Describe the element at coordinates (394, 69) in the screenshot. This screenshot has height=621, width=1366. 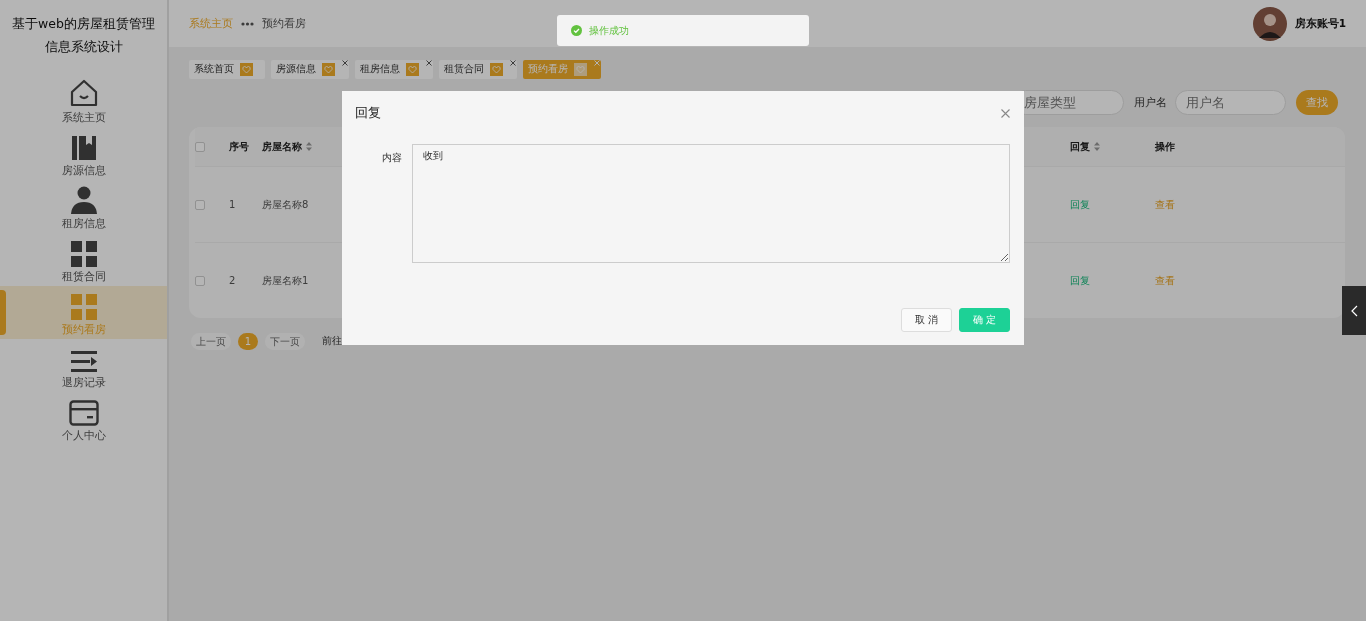
I see `tab: 租房信息` at that location.